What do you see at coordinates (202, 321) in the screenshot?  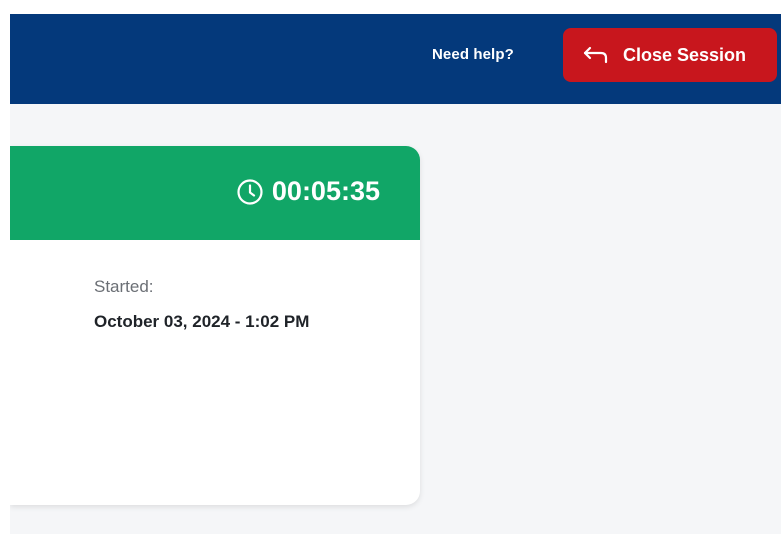 I see `started-datetime: October 03, 2024 - 1:02 PM` at bounding box center [202, 321].